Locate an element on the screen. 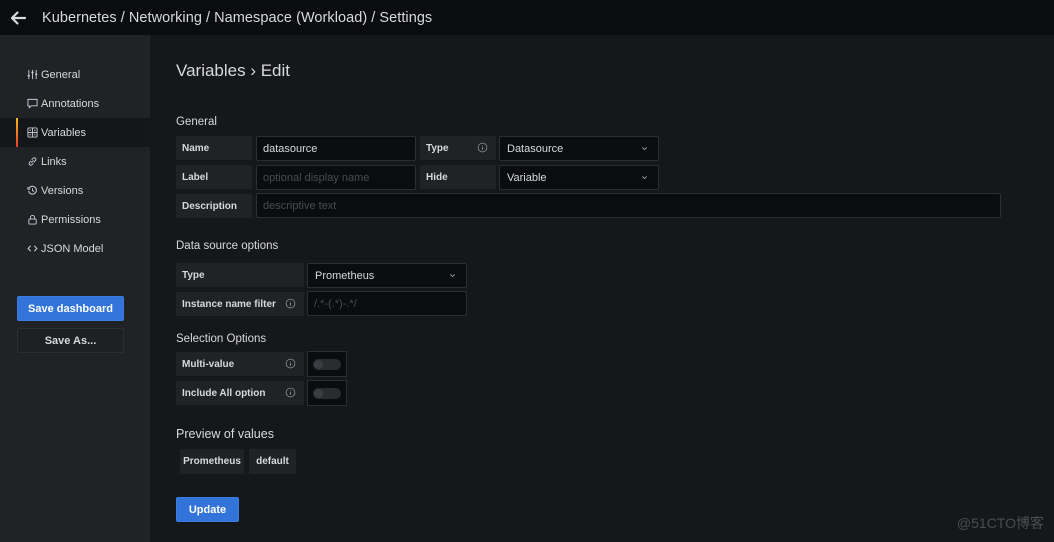 The image size is (1054, 542). include-all-label: Include All option is located at coordinates (240, 393).